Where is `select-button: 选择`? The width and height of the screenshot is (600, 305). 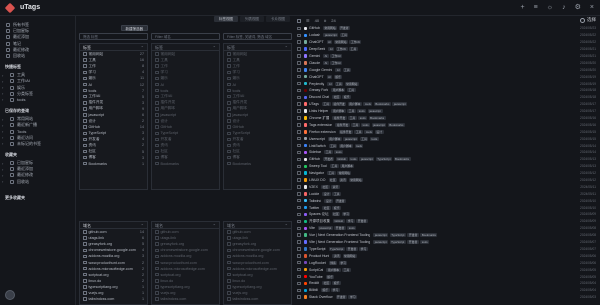 select-button: 选择 is located at coordinates (588, 20).